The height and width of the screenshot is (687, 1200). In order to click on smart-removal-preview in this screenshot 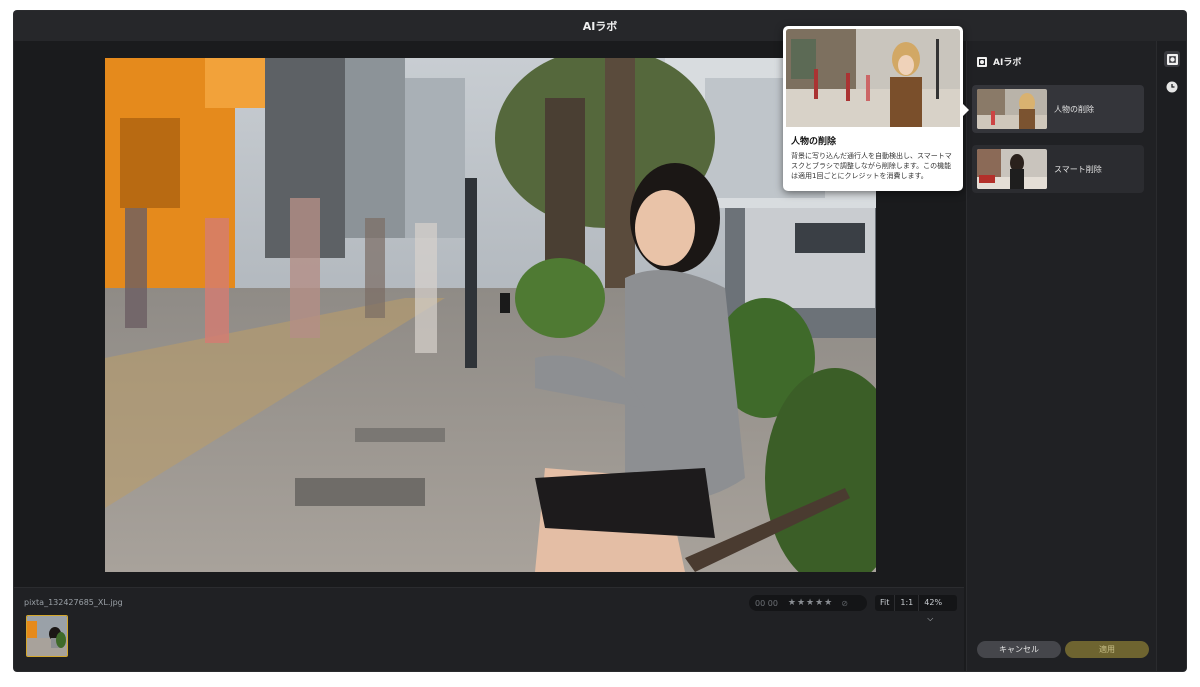, I will do `click(1012, 169)`.